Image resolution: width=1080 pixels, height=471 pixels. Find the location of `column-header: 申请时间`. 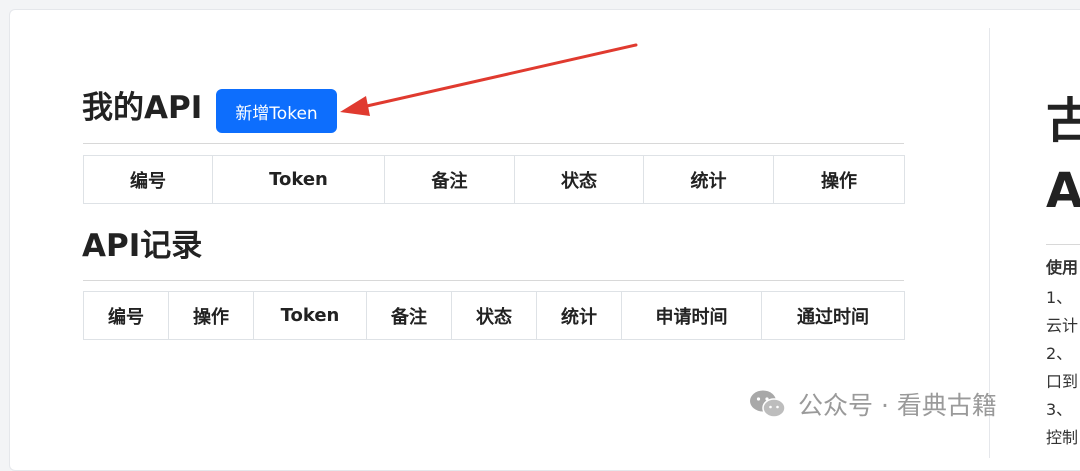

column-header: 申请时间 is located at coordinates (691, 315).